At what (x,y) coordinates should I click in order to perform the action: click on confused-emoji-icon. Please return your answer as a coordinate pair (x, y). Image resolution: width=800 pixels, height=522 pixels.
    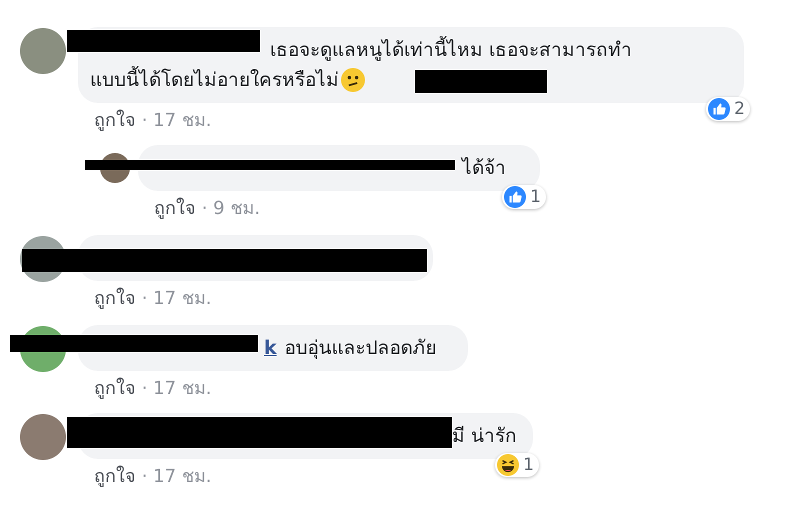
    Looking at the image, I should click on (353, 80).